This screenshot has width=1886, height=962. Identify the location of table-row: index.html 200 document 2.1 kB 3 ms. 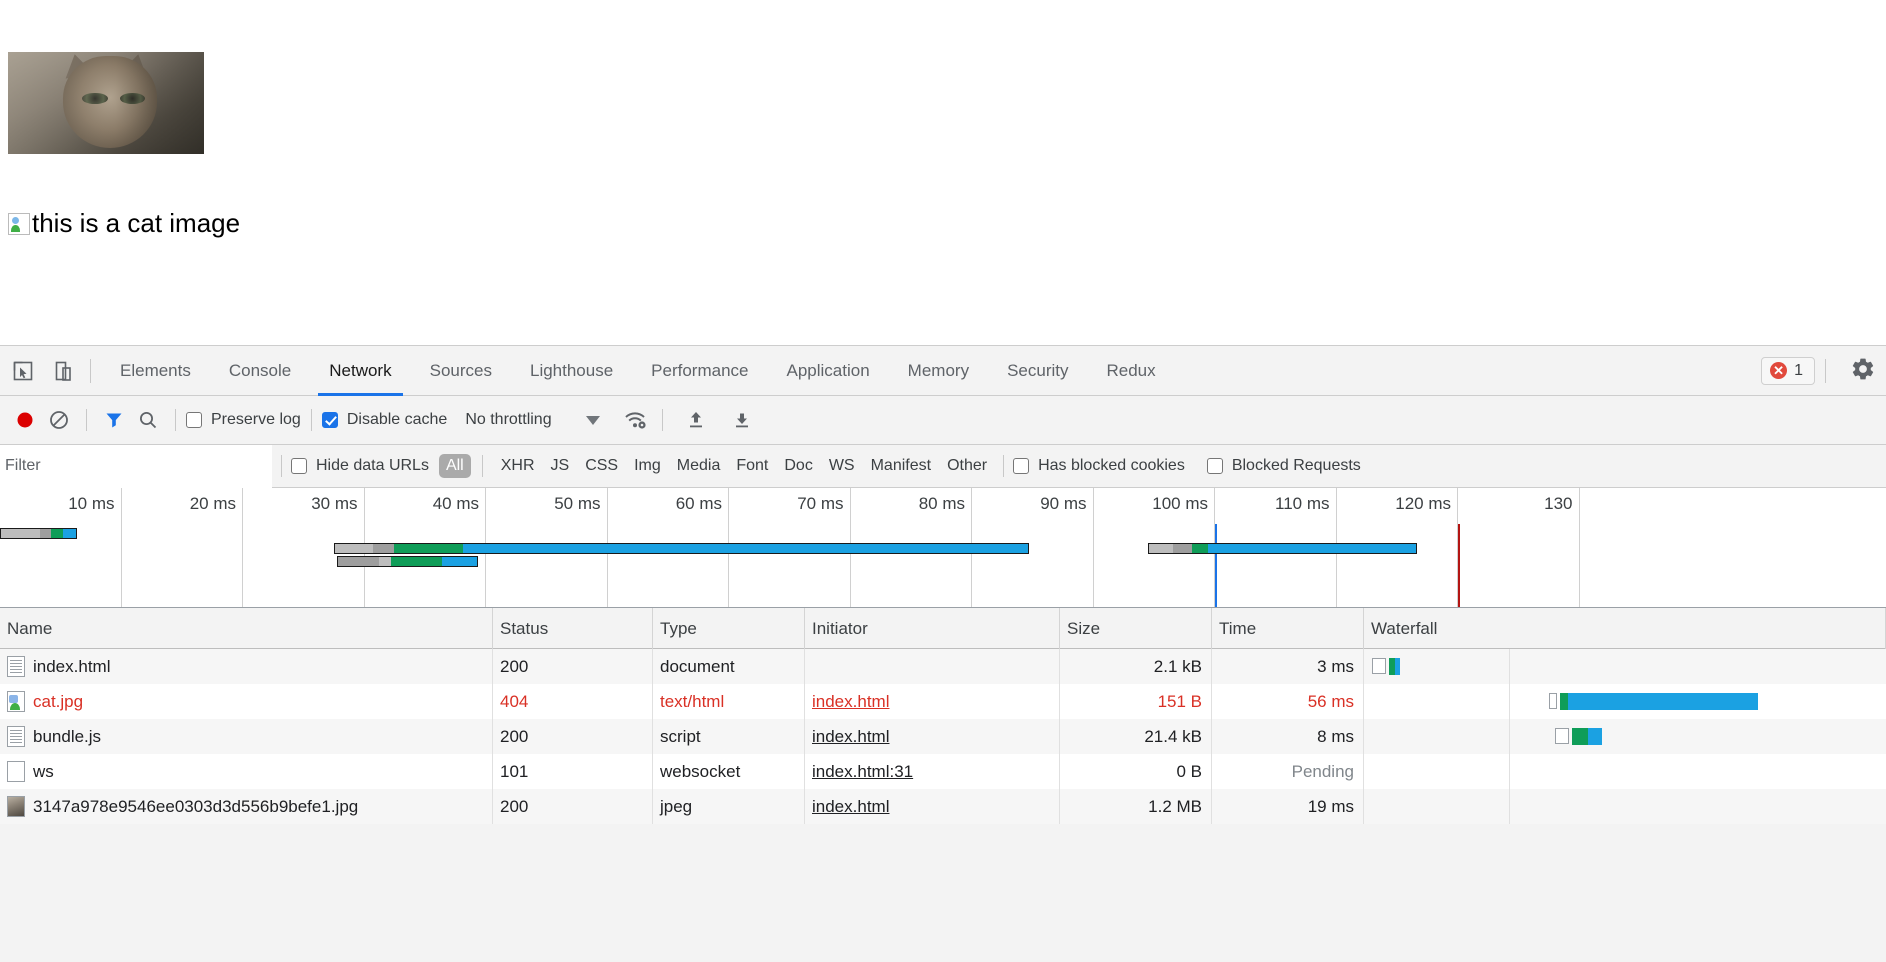
(943, 666).